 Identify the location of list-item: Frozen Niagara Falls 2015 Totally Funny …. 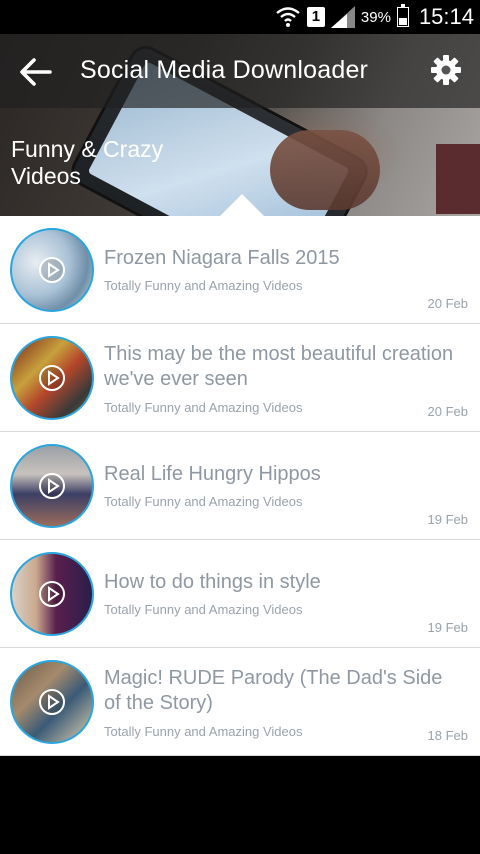
(240, 270).